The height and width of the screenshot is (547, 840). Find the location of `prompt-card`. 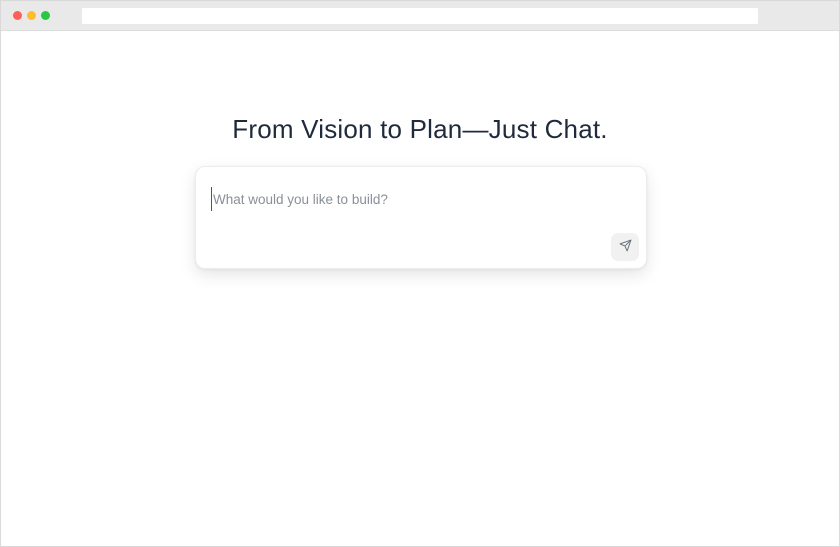

prompt-card is located at coordinates (421, 217).